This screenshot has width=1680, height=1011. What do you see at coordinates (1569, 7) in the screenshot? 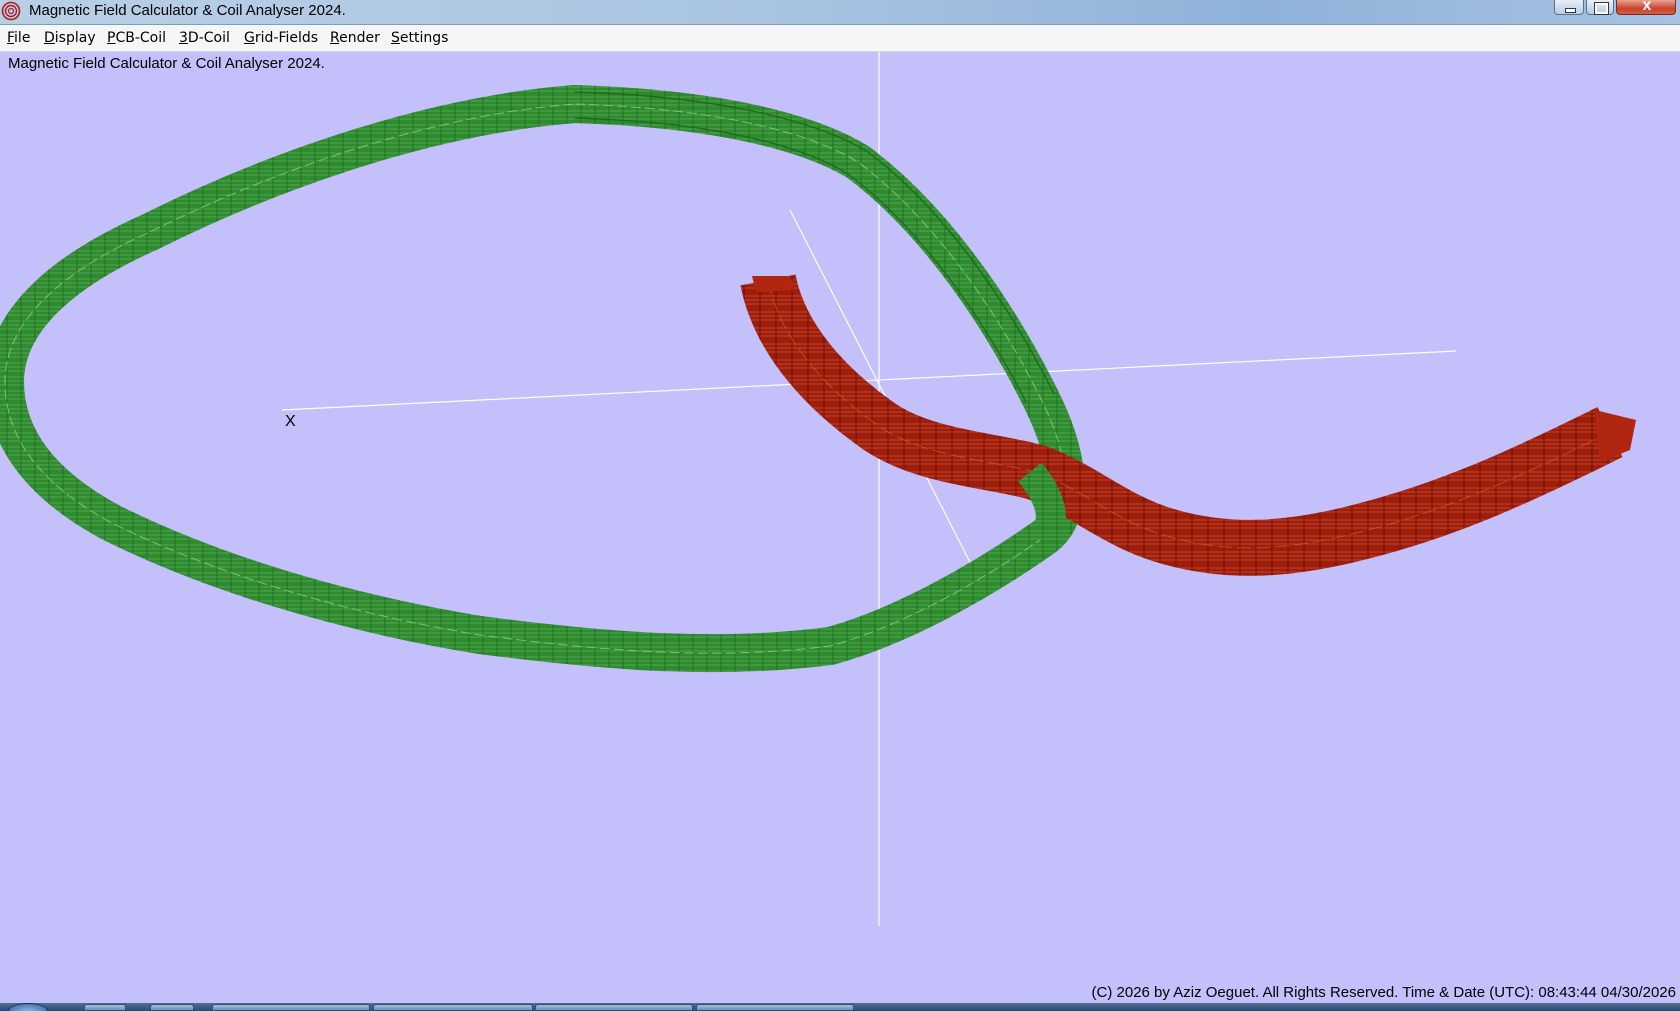
I see `minimize-button` at bounding box center [1569, 7].